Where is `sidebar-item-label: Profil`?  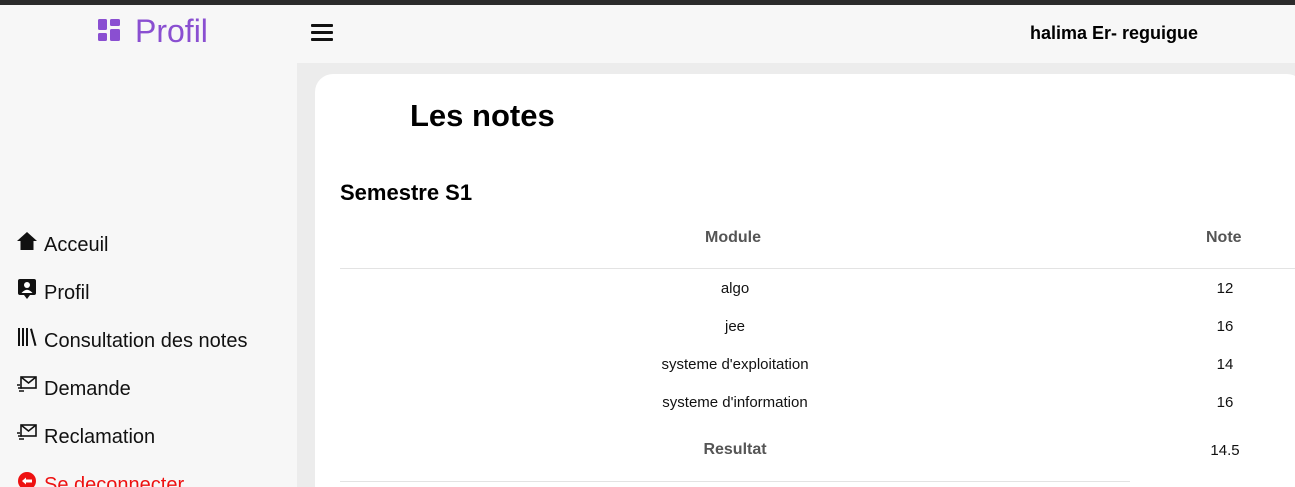
sidebar-item-label: Profil is located at coordinates (67, 292).